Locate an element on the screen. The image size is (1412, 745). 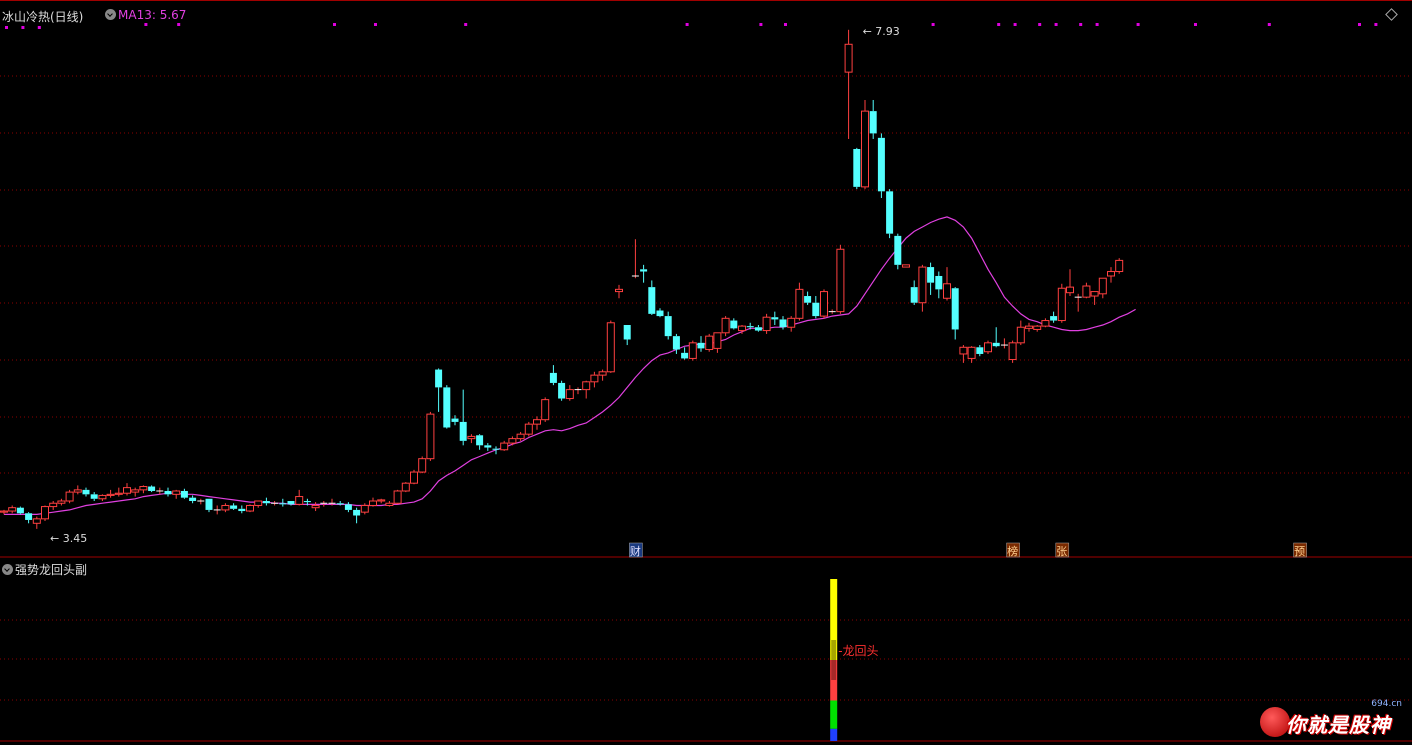
chevron-down-circle-icon is located at coordinates (110, 14).